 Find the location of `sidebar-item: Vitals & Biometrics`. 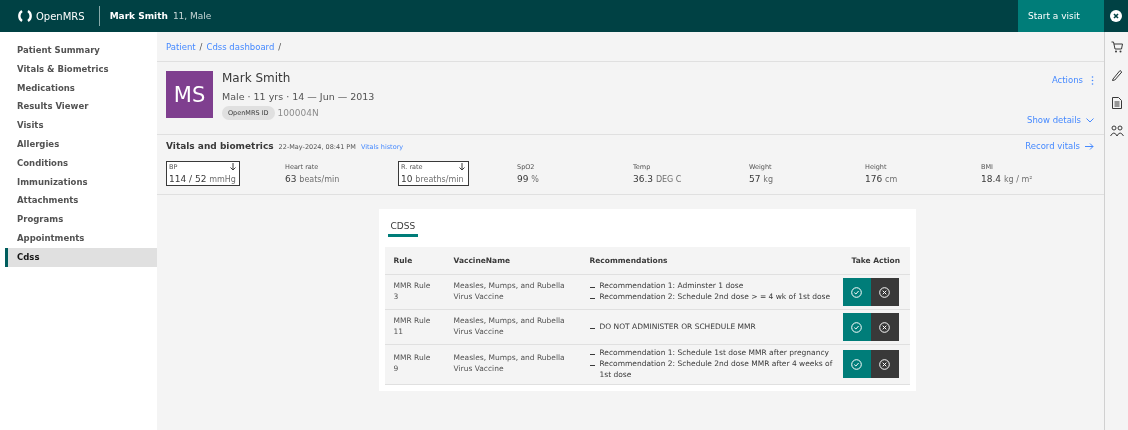

sidebar-item: Vitals & Biometrics is located at coordinates (81, 69).